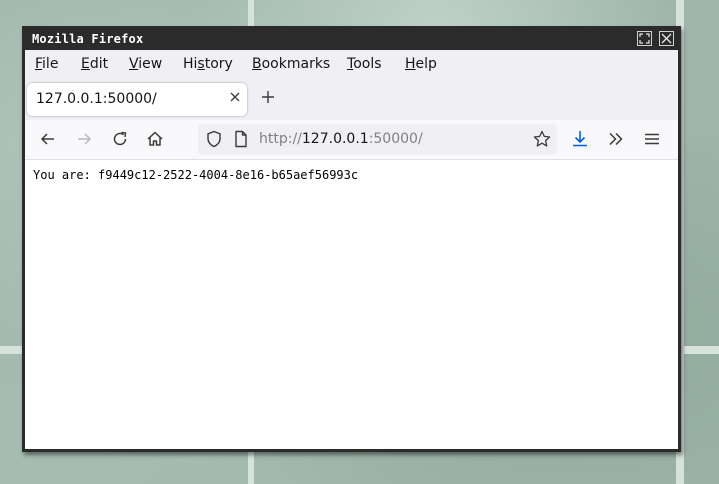 Image resolution: width=719 pixels, height=484 pixels. I want to click on close-icon, so click(666, 38).